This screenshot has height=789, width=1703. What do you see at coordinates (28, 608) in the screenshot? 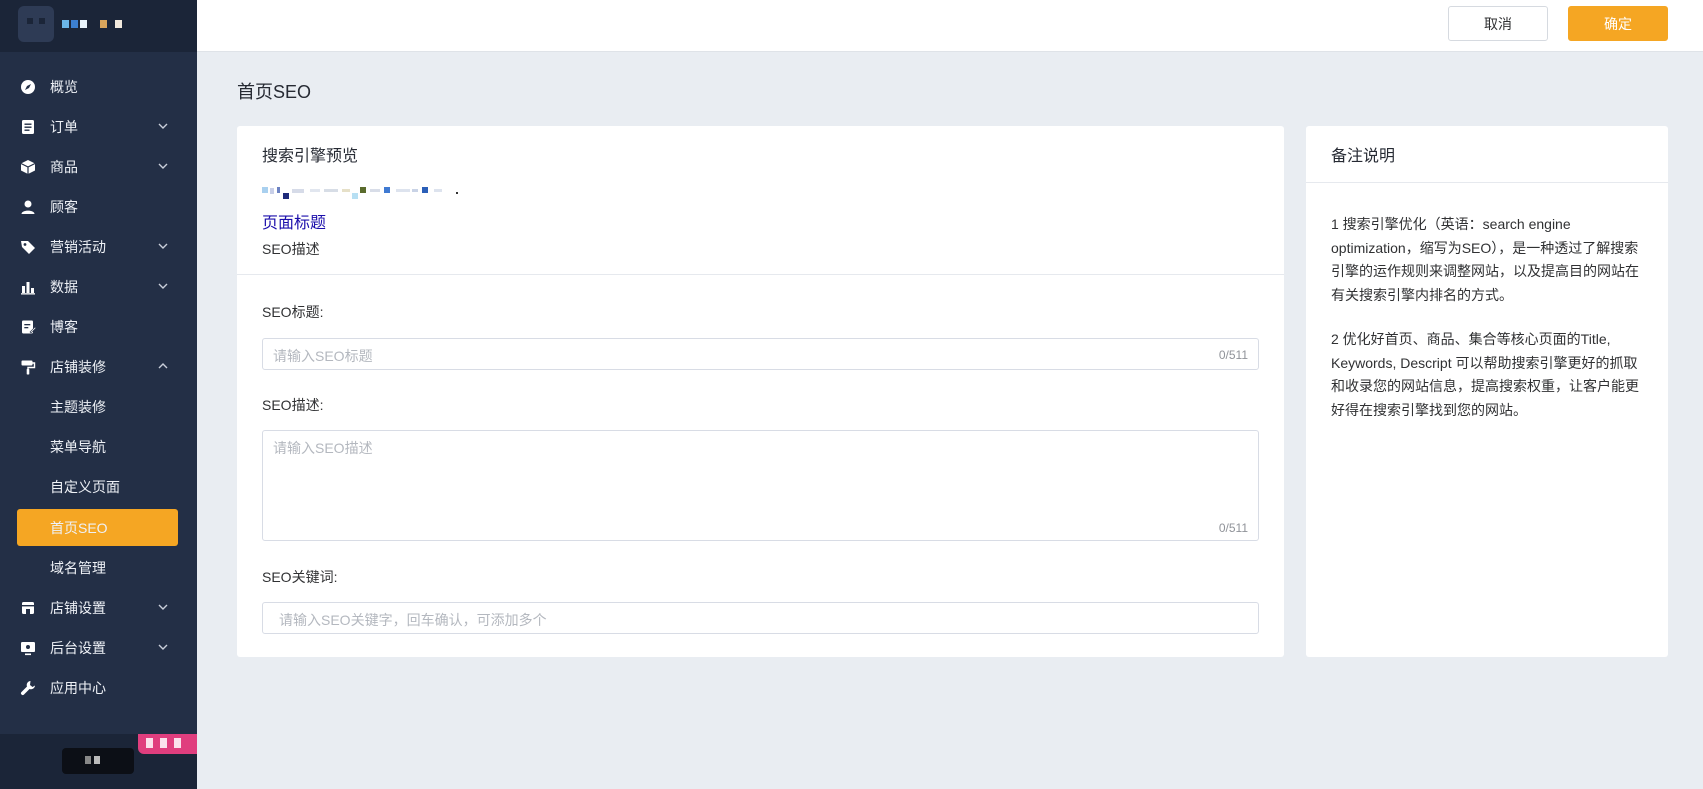
I see `store-icon` at bounding box center [28, 608].